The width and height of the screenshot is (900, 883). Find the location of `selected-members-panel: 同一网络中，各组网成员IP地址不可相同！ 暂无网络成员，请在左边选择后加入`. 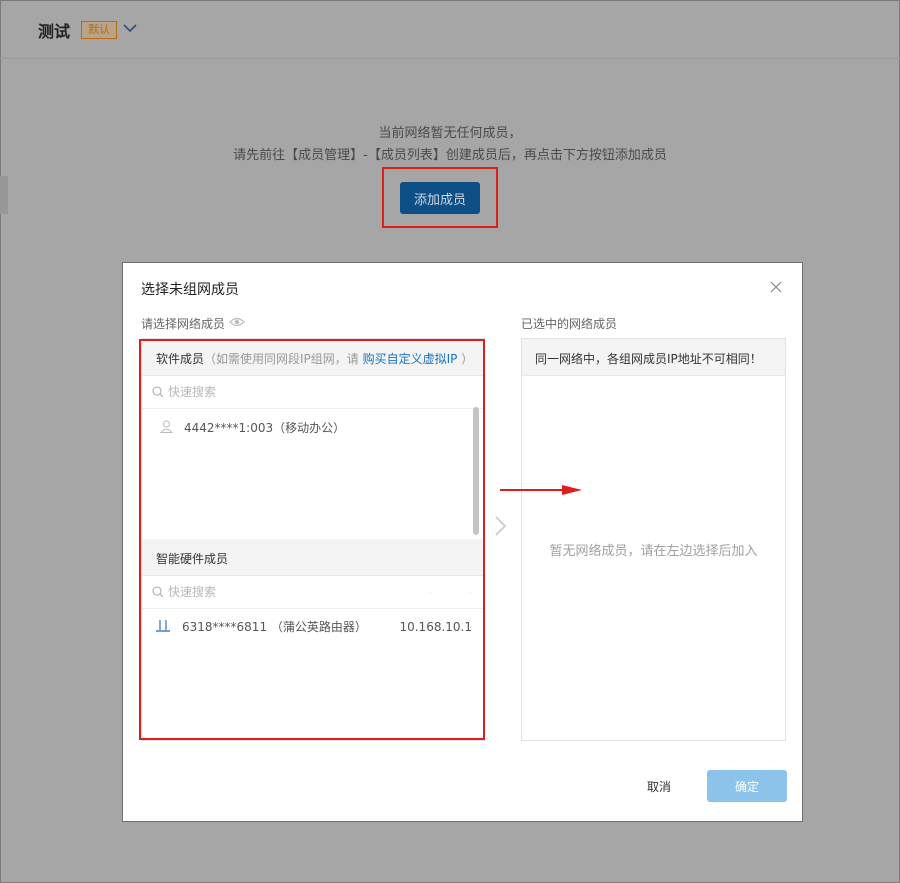

selected-members-panel: 同一网络中，各组网成员IP地址不可相同！ 暂无网络成员，请在左边选择后加入 is located at coordinates (653, 539).